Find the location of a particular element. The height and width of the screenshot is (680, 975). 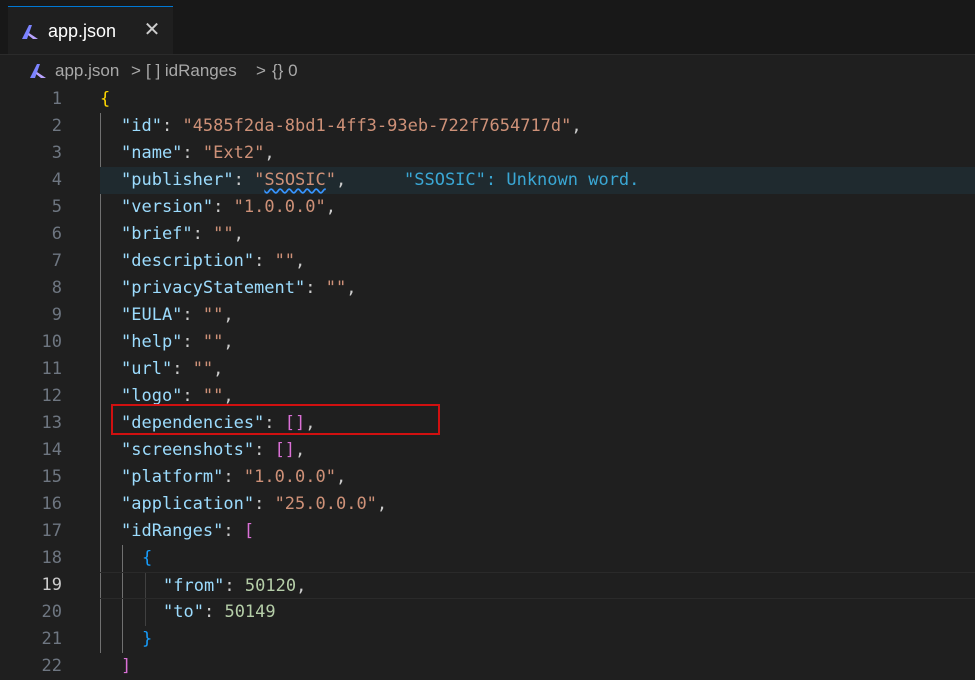

line-number: 7 is located at coordinates (56, 261).